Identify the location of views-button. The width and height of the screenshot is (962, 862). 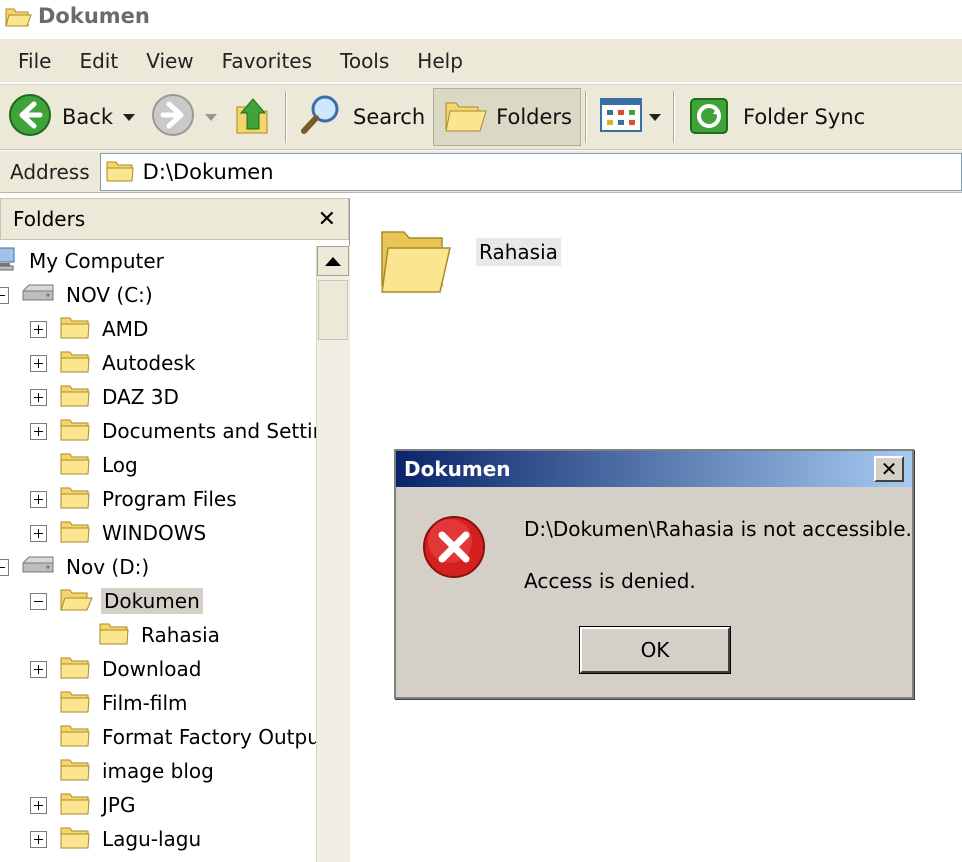
(630, 117).